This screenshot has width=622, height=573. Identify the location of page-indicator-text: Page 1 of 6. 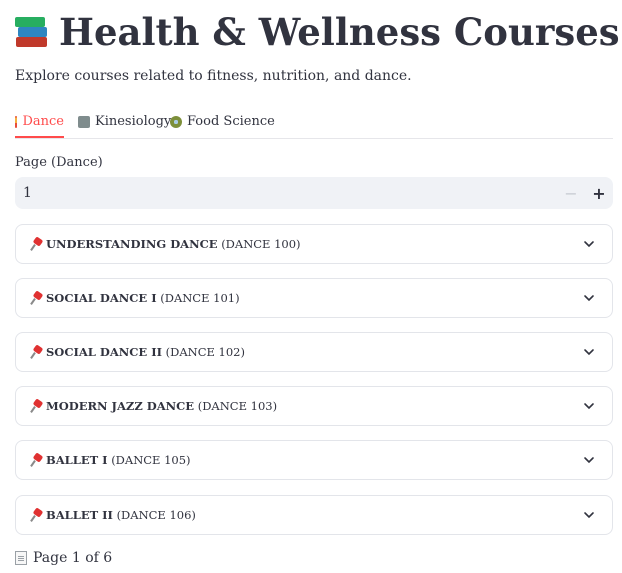
(73, 558).